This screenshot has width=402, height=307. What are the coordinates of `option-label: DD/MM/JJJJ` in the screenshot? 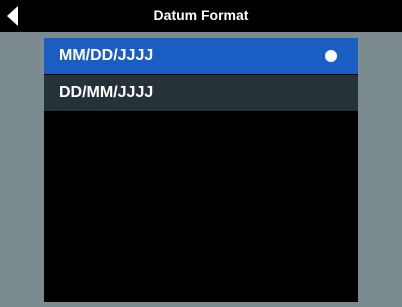 It's located at (106, 92).